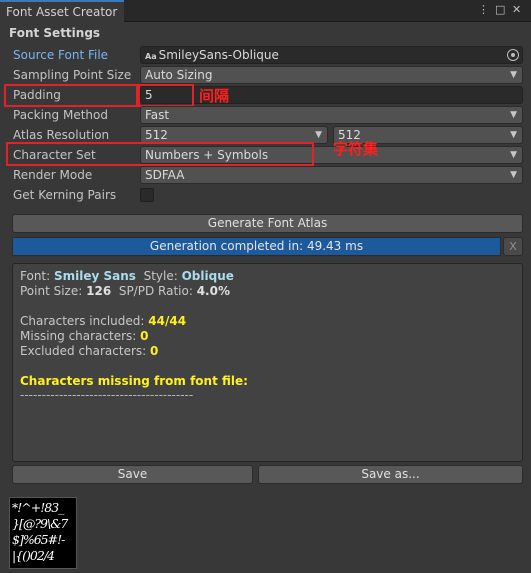  What do you see at coordinates (516, 10) in the screenshot?
I see `close-icon: ✕` at bounding box center [516, 10].